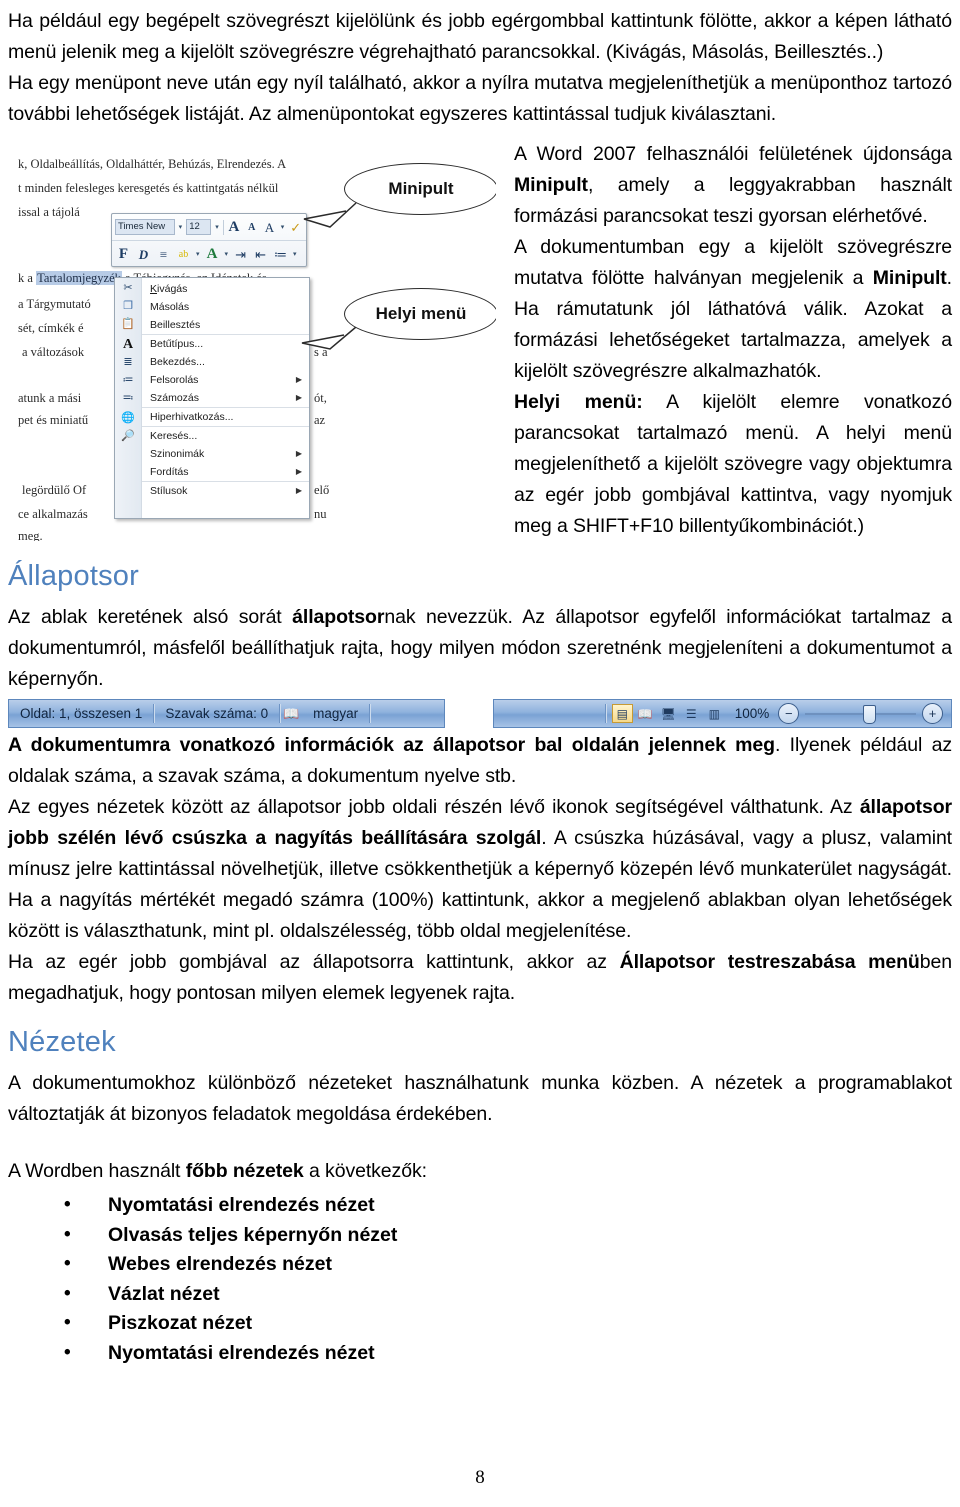 The width and height of the screenshot is (960, 1507). Describe the element at coordinates (49, 212) in the screenshot. I see `bg-text-line: issal a tájolá` at that location.